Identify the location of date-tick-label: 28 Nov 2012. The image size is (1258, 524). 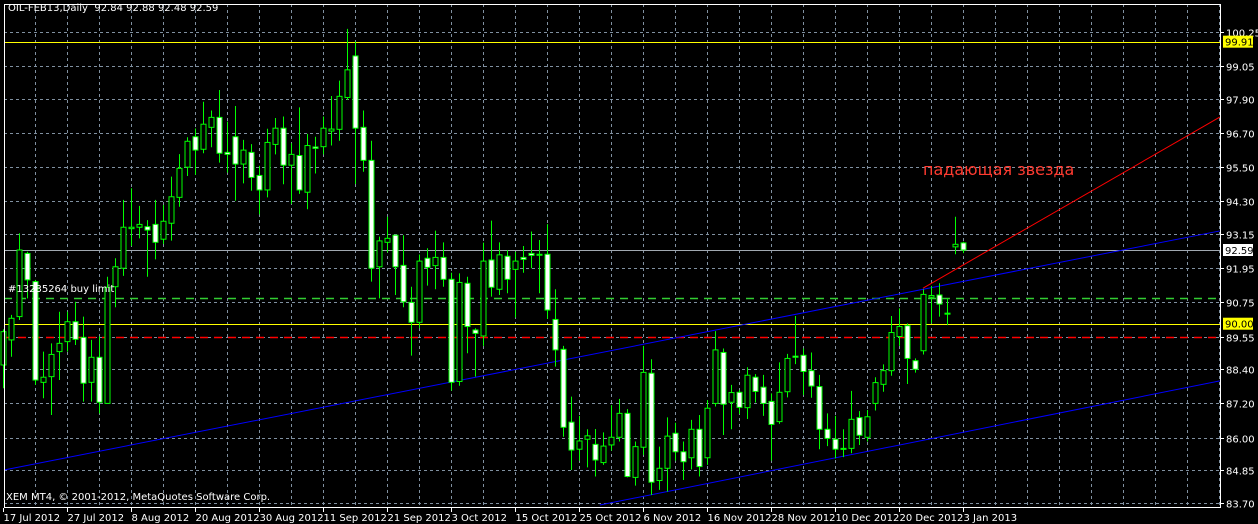
(804, 518).